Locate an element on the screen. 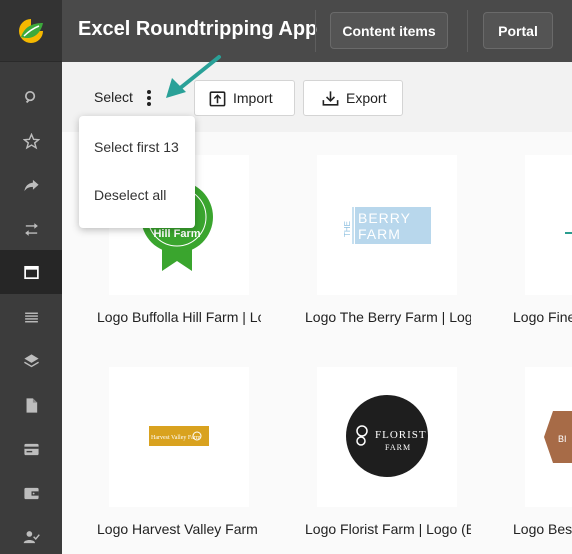 This screenshot has height=554, width=572. app-logo is located at coordinates (31, 31).